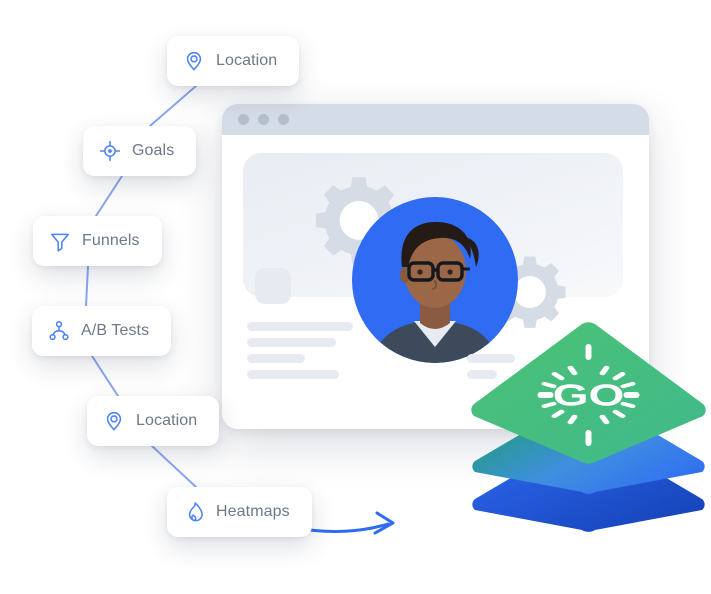  Describe the element at coordinates (273, 286) in the screenshot. I see `placeholder-thumbnail` at that location.